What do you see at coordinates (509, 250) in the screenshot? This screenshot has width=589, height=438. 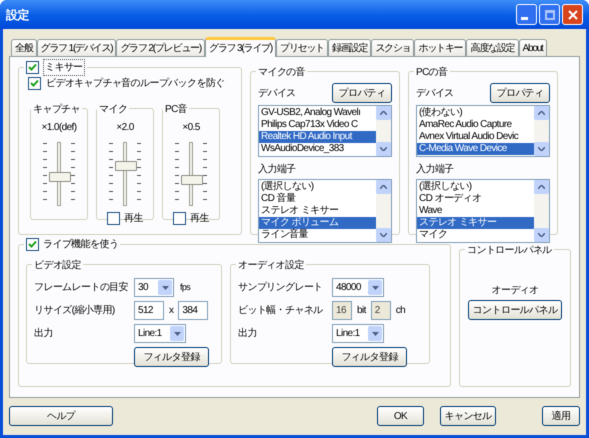 I see `group-title: コントロールパネル` at bounding box center [509, 250].